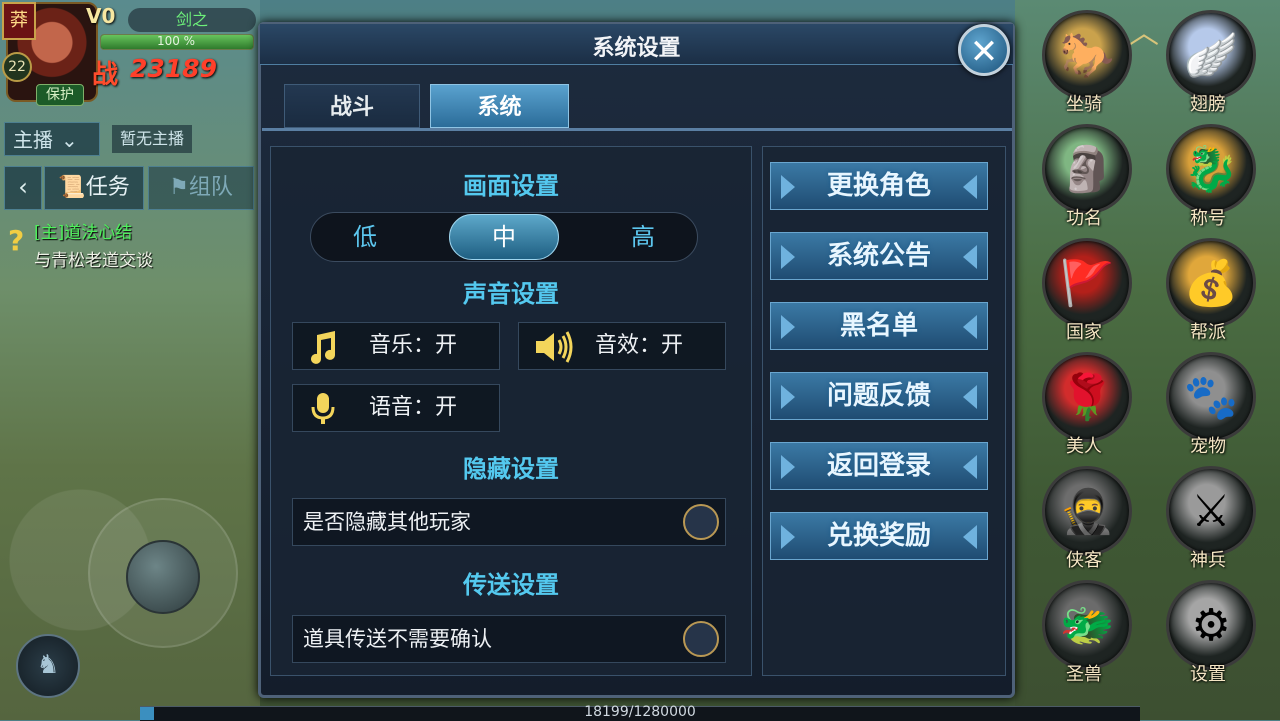 The image size is (1280, 721). Describe the element at coordinates (1087, 169) in the screenshot. I see `seal-icon: 🗿` at that location.